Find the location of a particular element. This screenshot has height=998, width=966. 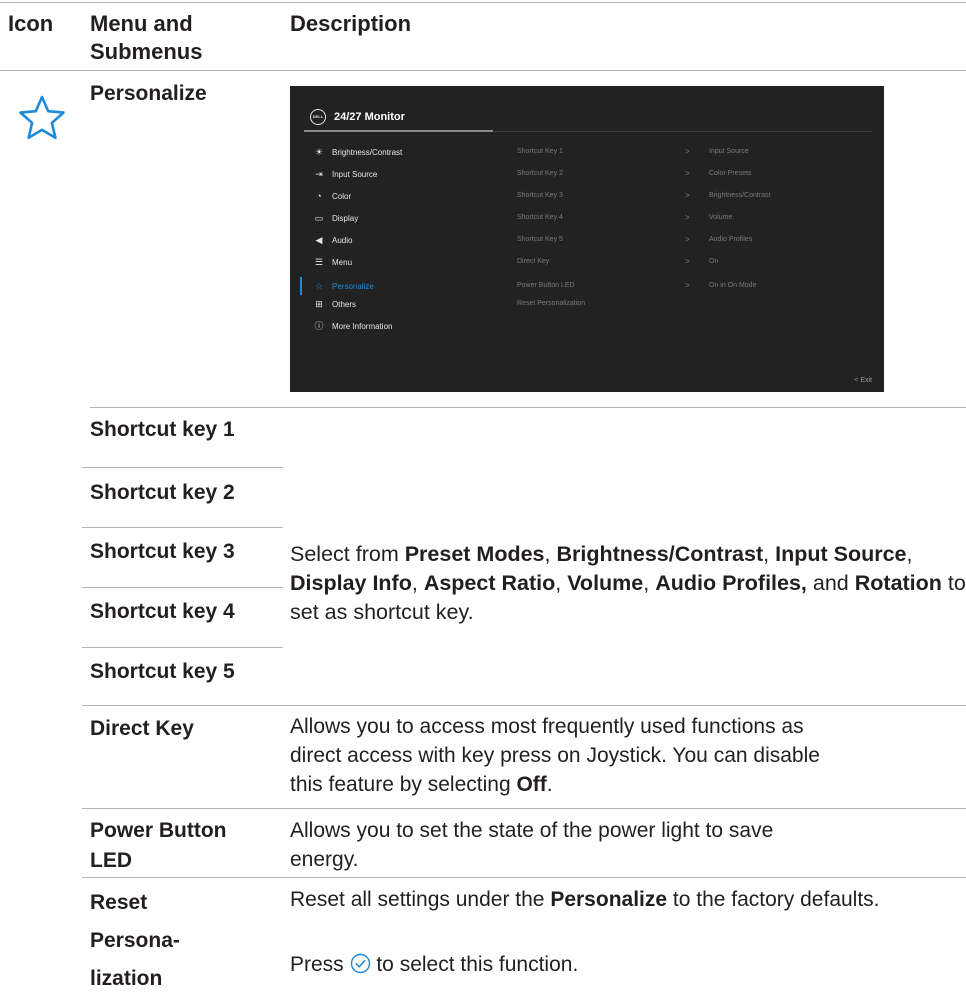

shortcut-key-3-label: Shortcut key 3 is located at coordinates (162, 551).